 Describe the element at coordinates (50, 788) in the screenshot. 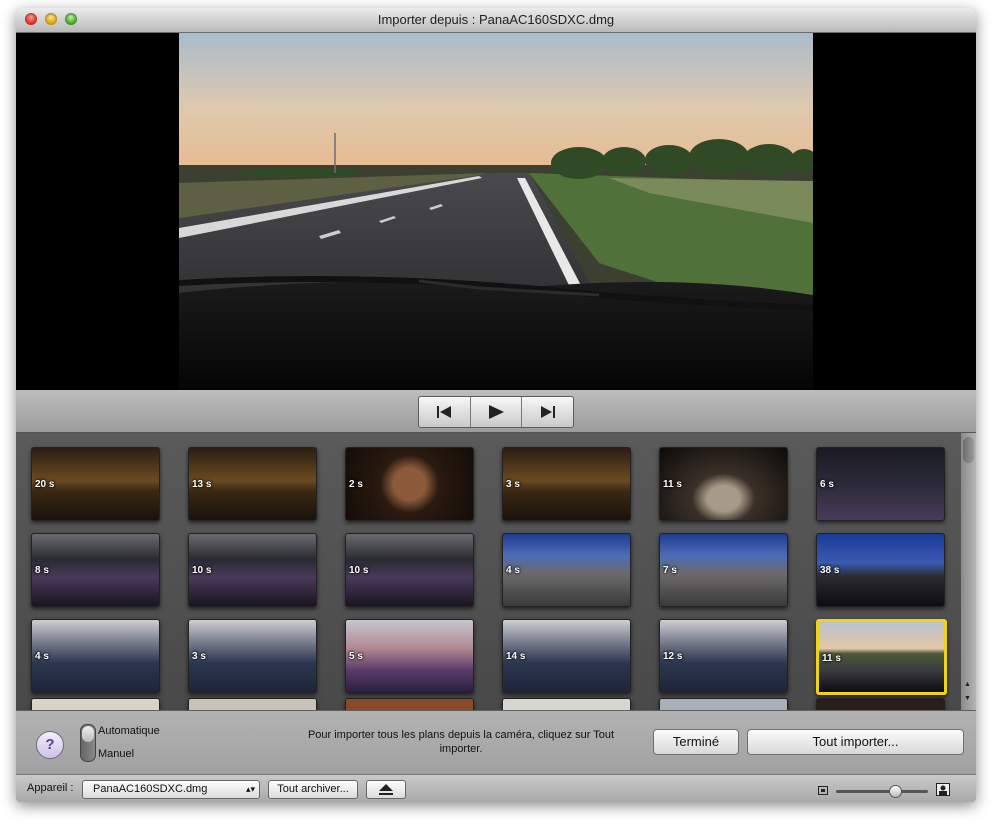

I see `device-label: Appareil :` at that location.